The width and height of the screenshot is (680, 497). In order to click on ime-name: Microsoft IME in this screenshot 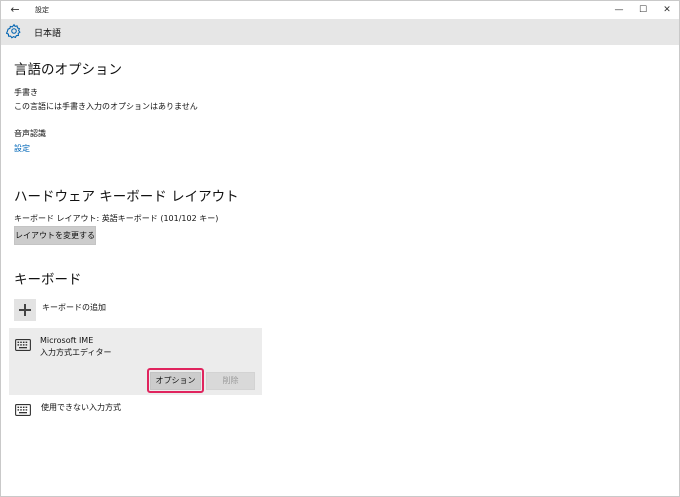, I will do `click(67, 340)`.